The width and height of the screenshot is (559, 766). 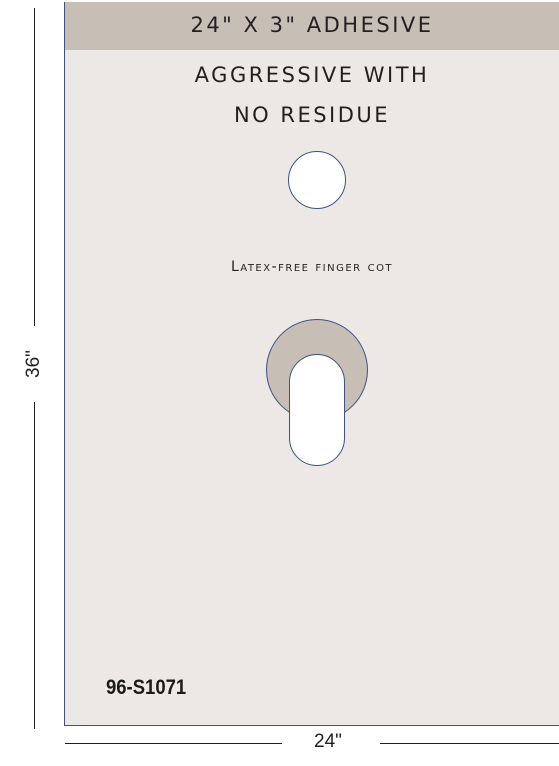 I want to click on height-dimension-label: 36", so click(x=33, y=364).